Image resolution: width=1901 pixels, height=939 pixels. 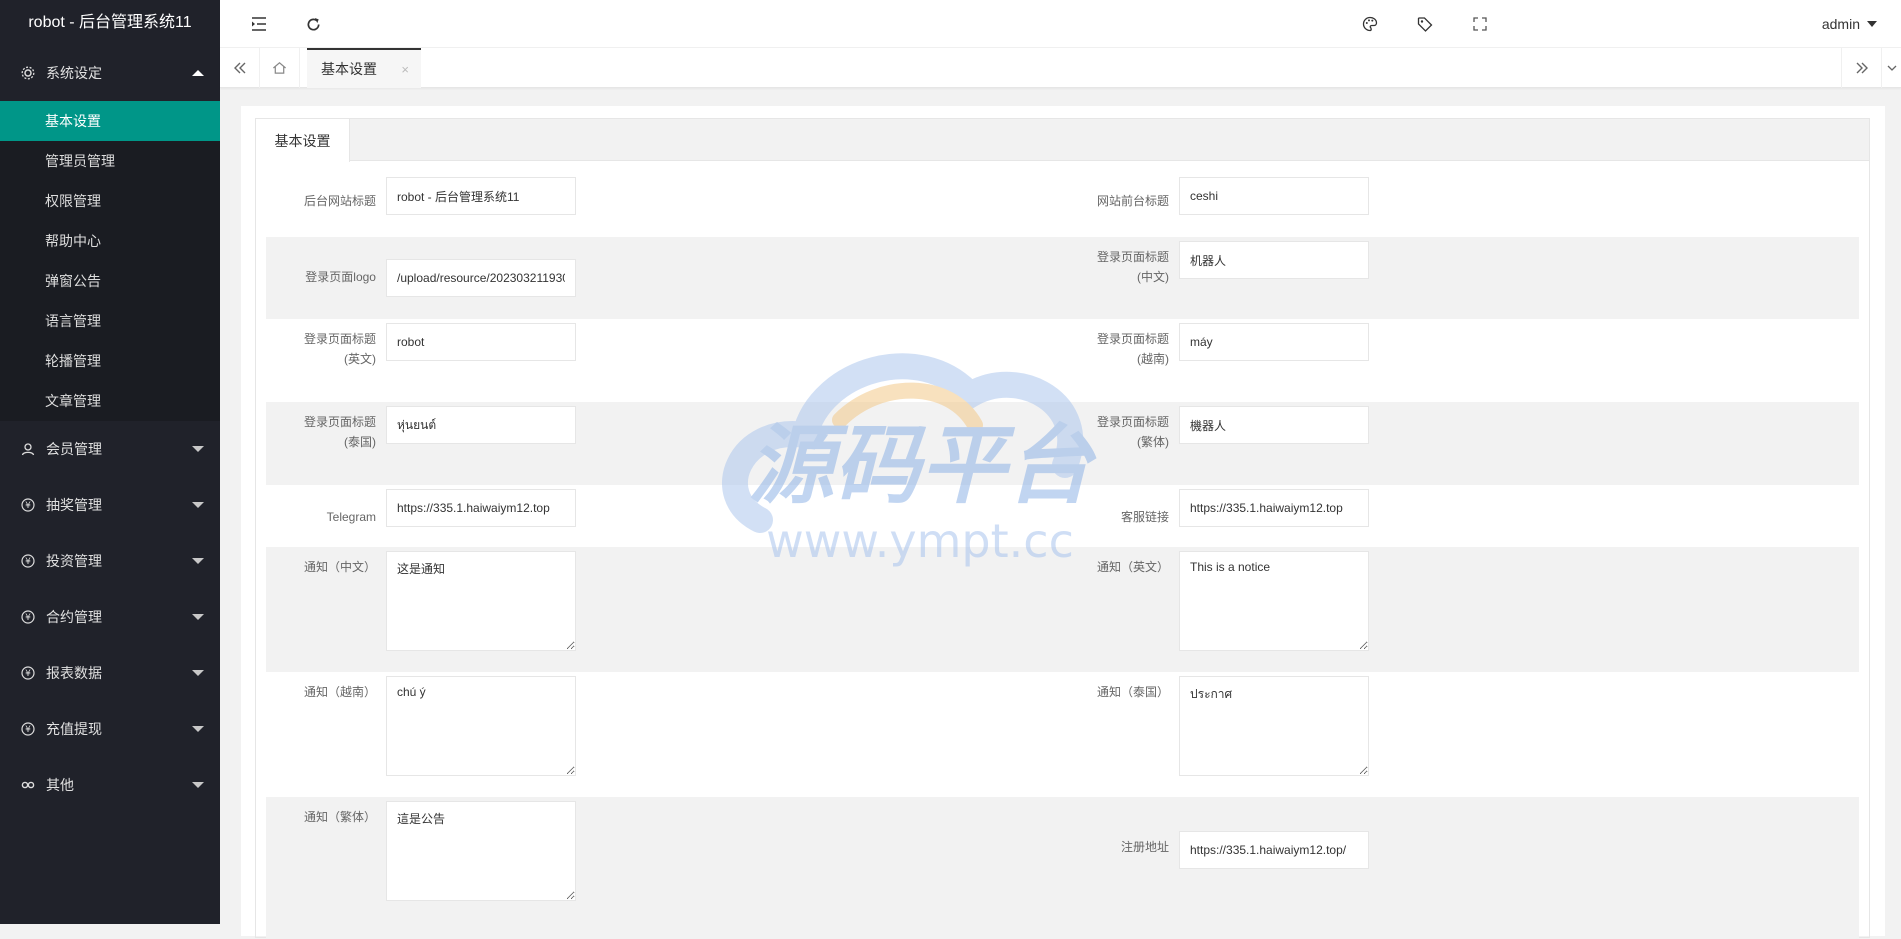 What do you see at coordinates (1274, 601) in the screenshot?
I see `notice-en-textarea: This is a notice` at bounding box center [1274, 601].